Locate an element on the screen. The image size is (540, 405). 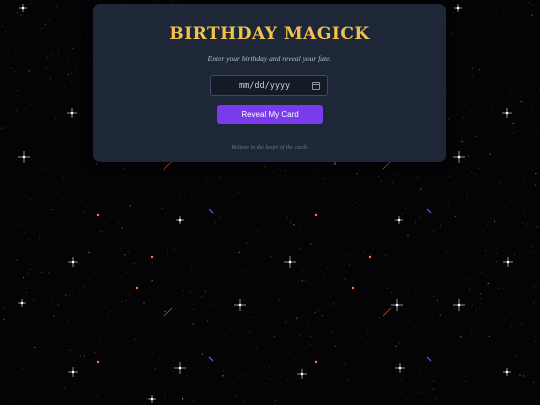
footer-tagline: Believe in the heart of the cards is located at coordinates (269, 148).